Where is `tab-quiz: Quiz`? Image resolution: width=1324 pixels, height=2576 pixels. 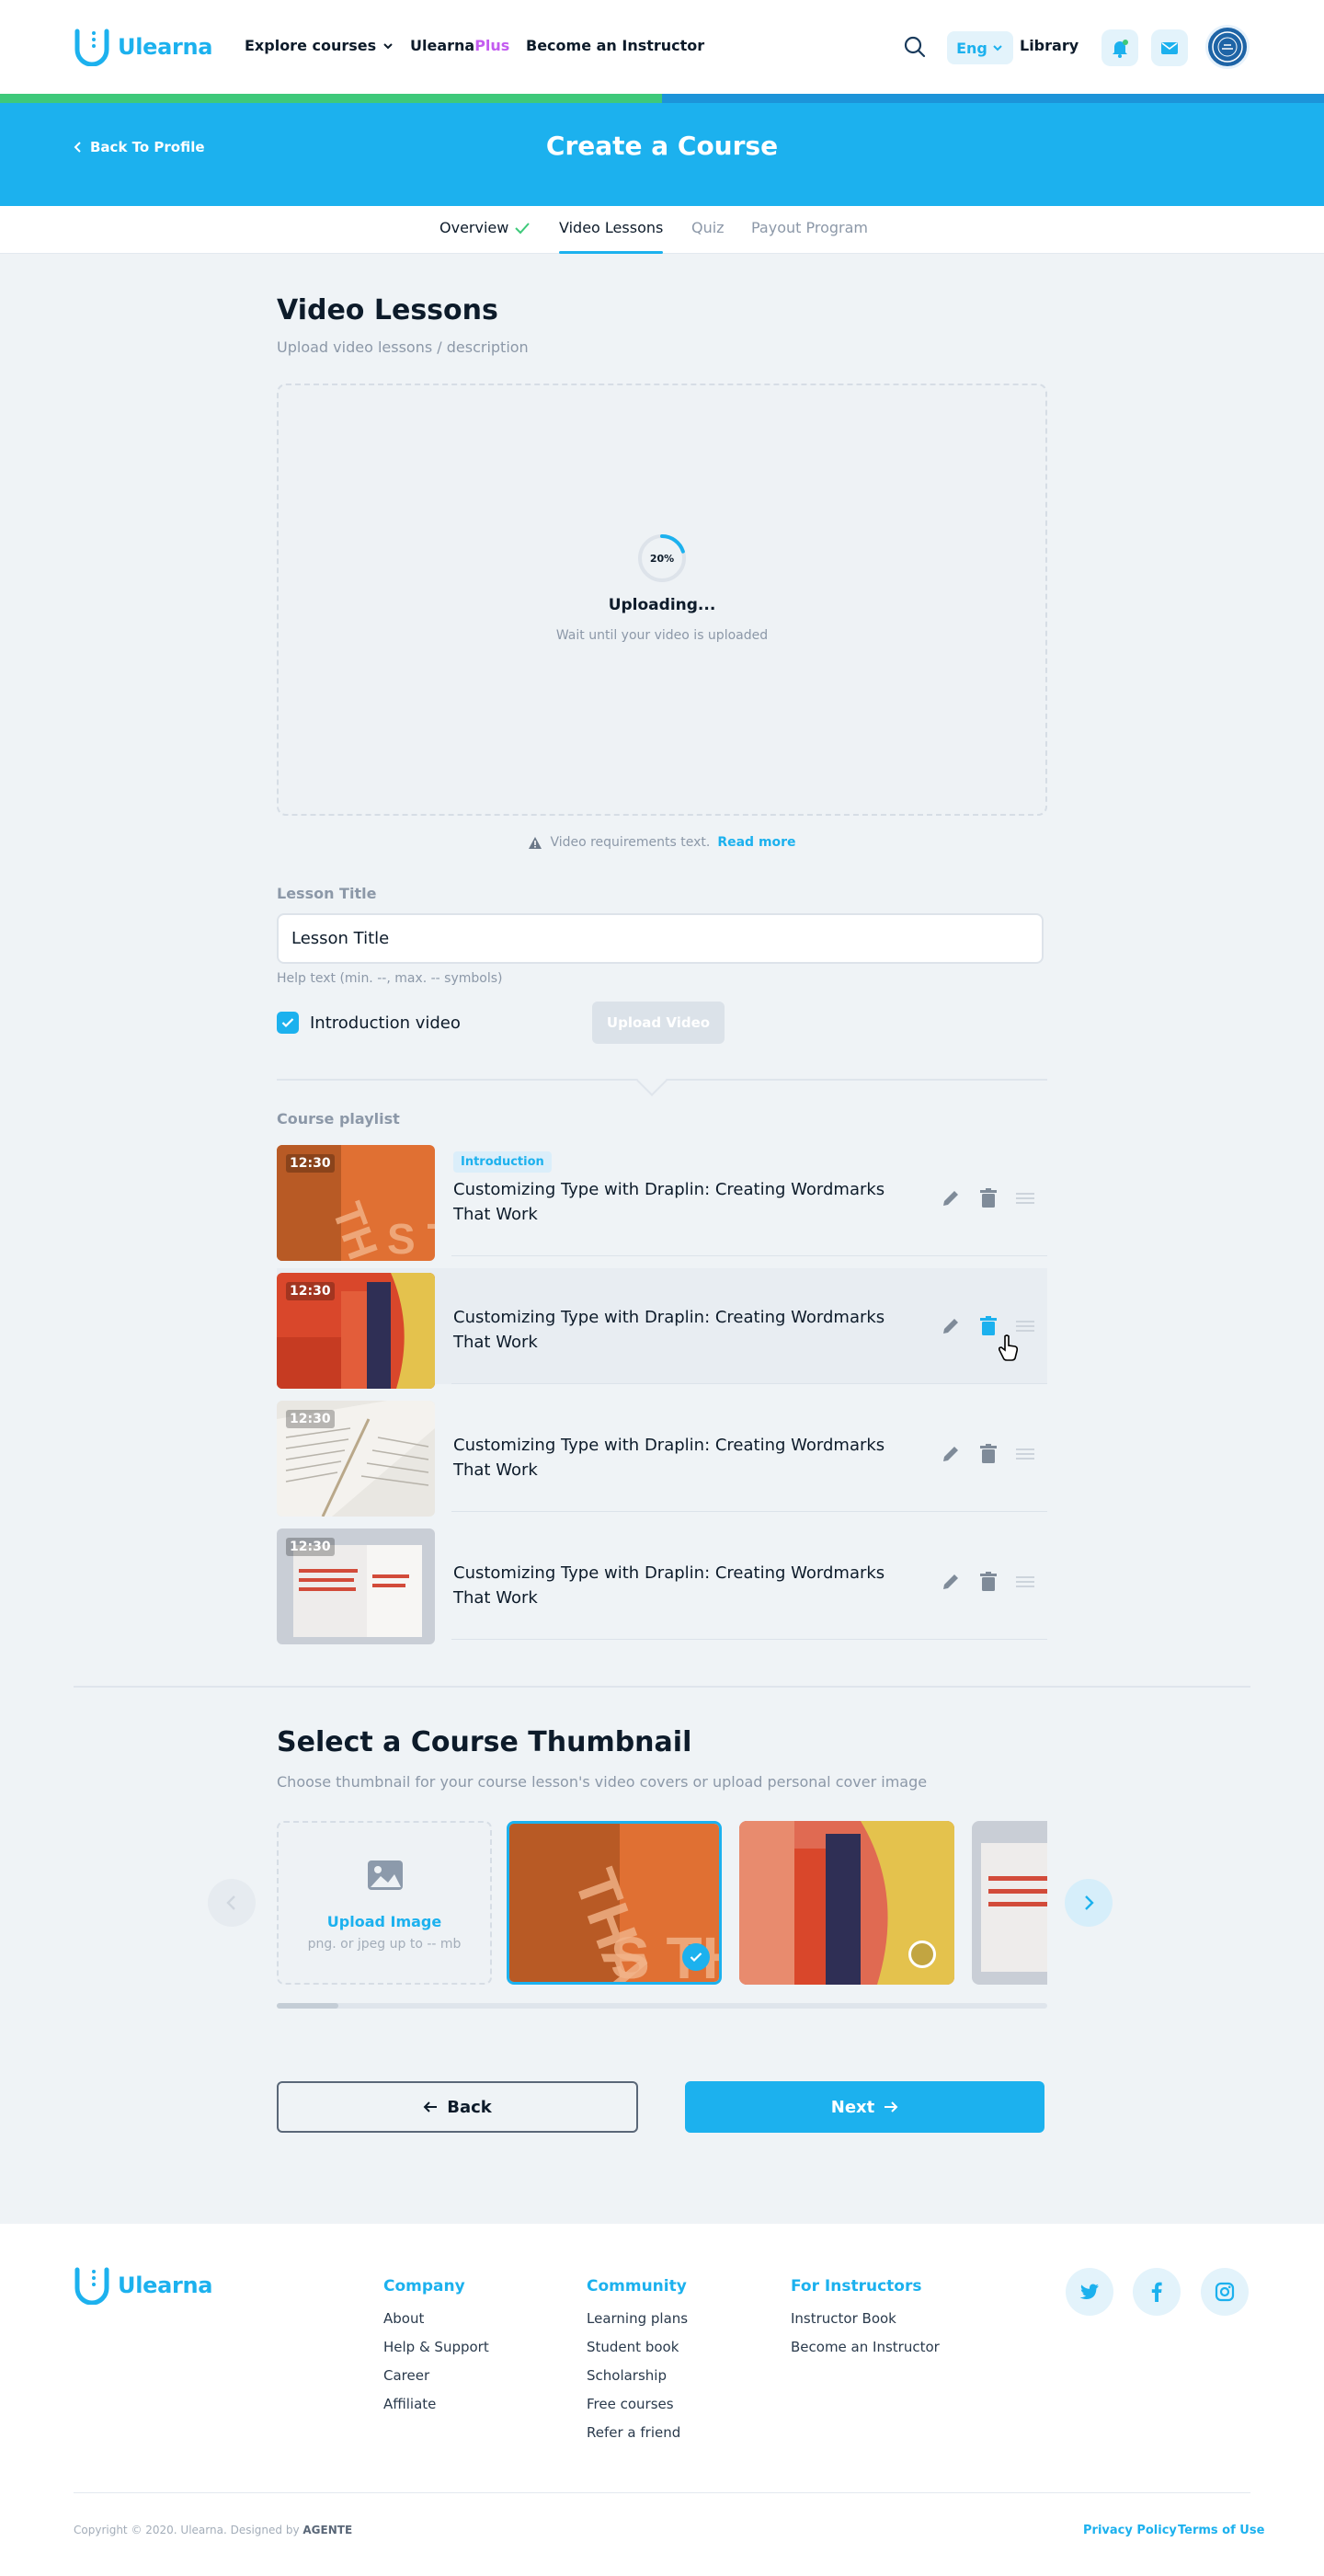 tab-quiz: Quiz is located at coordinates (708, 228).